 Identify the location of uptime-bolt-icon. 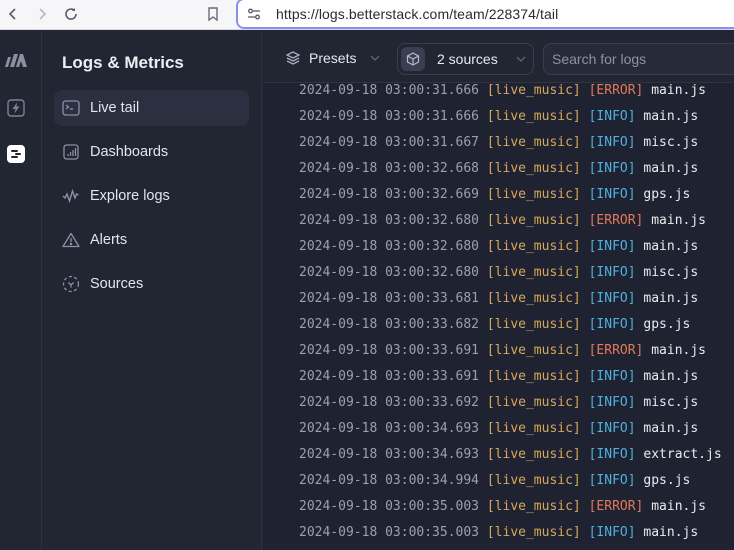
(16, 108).